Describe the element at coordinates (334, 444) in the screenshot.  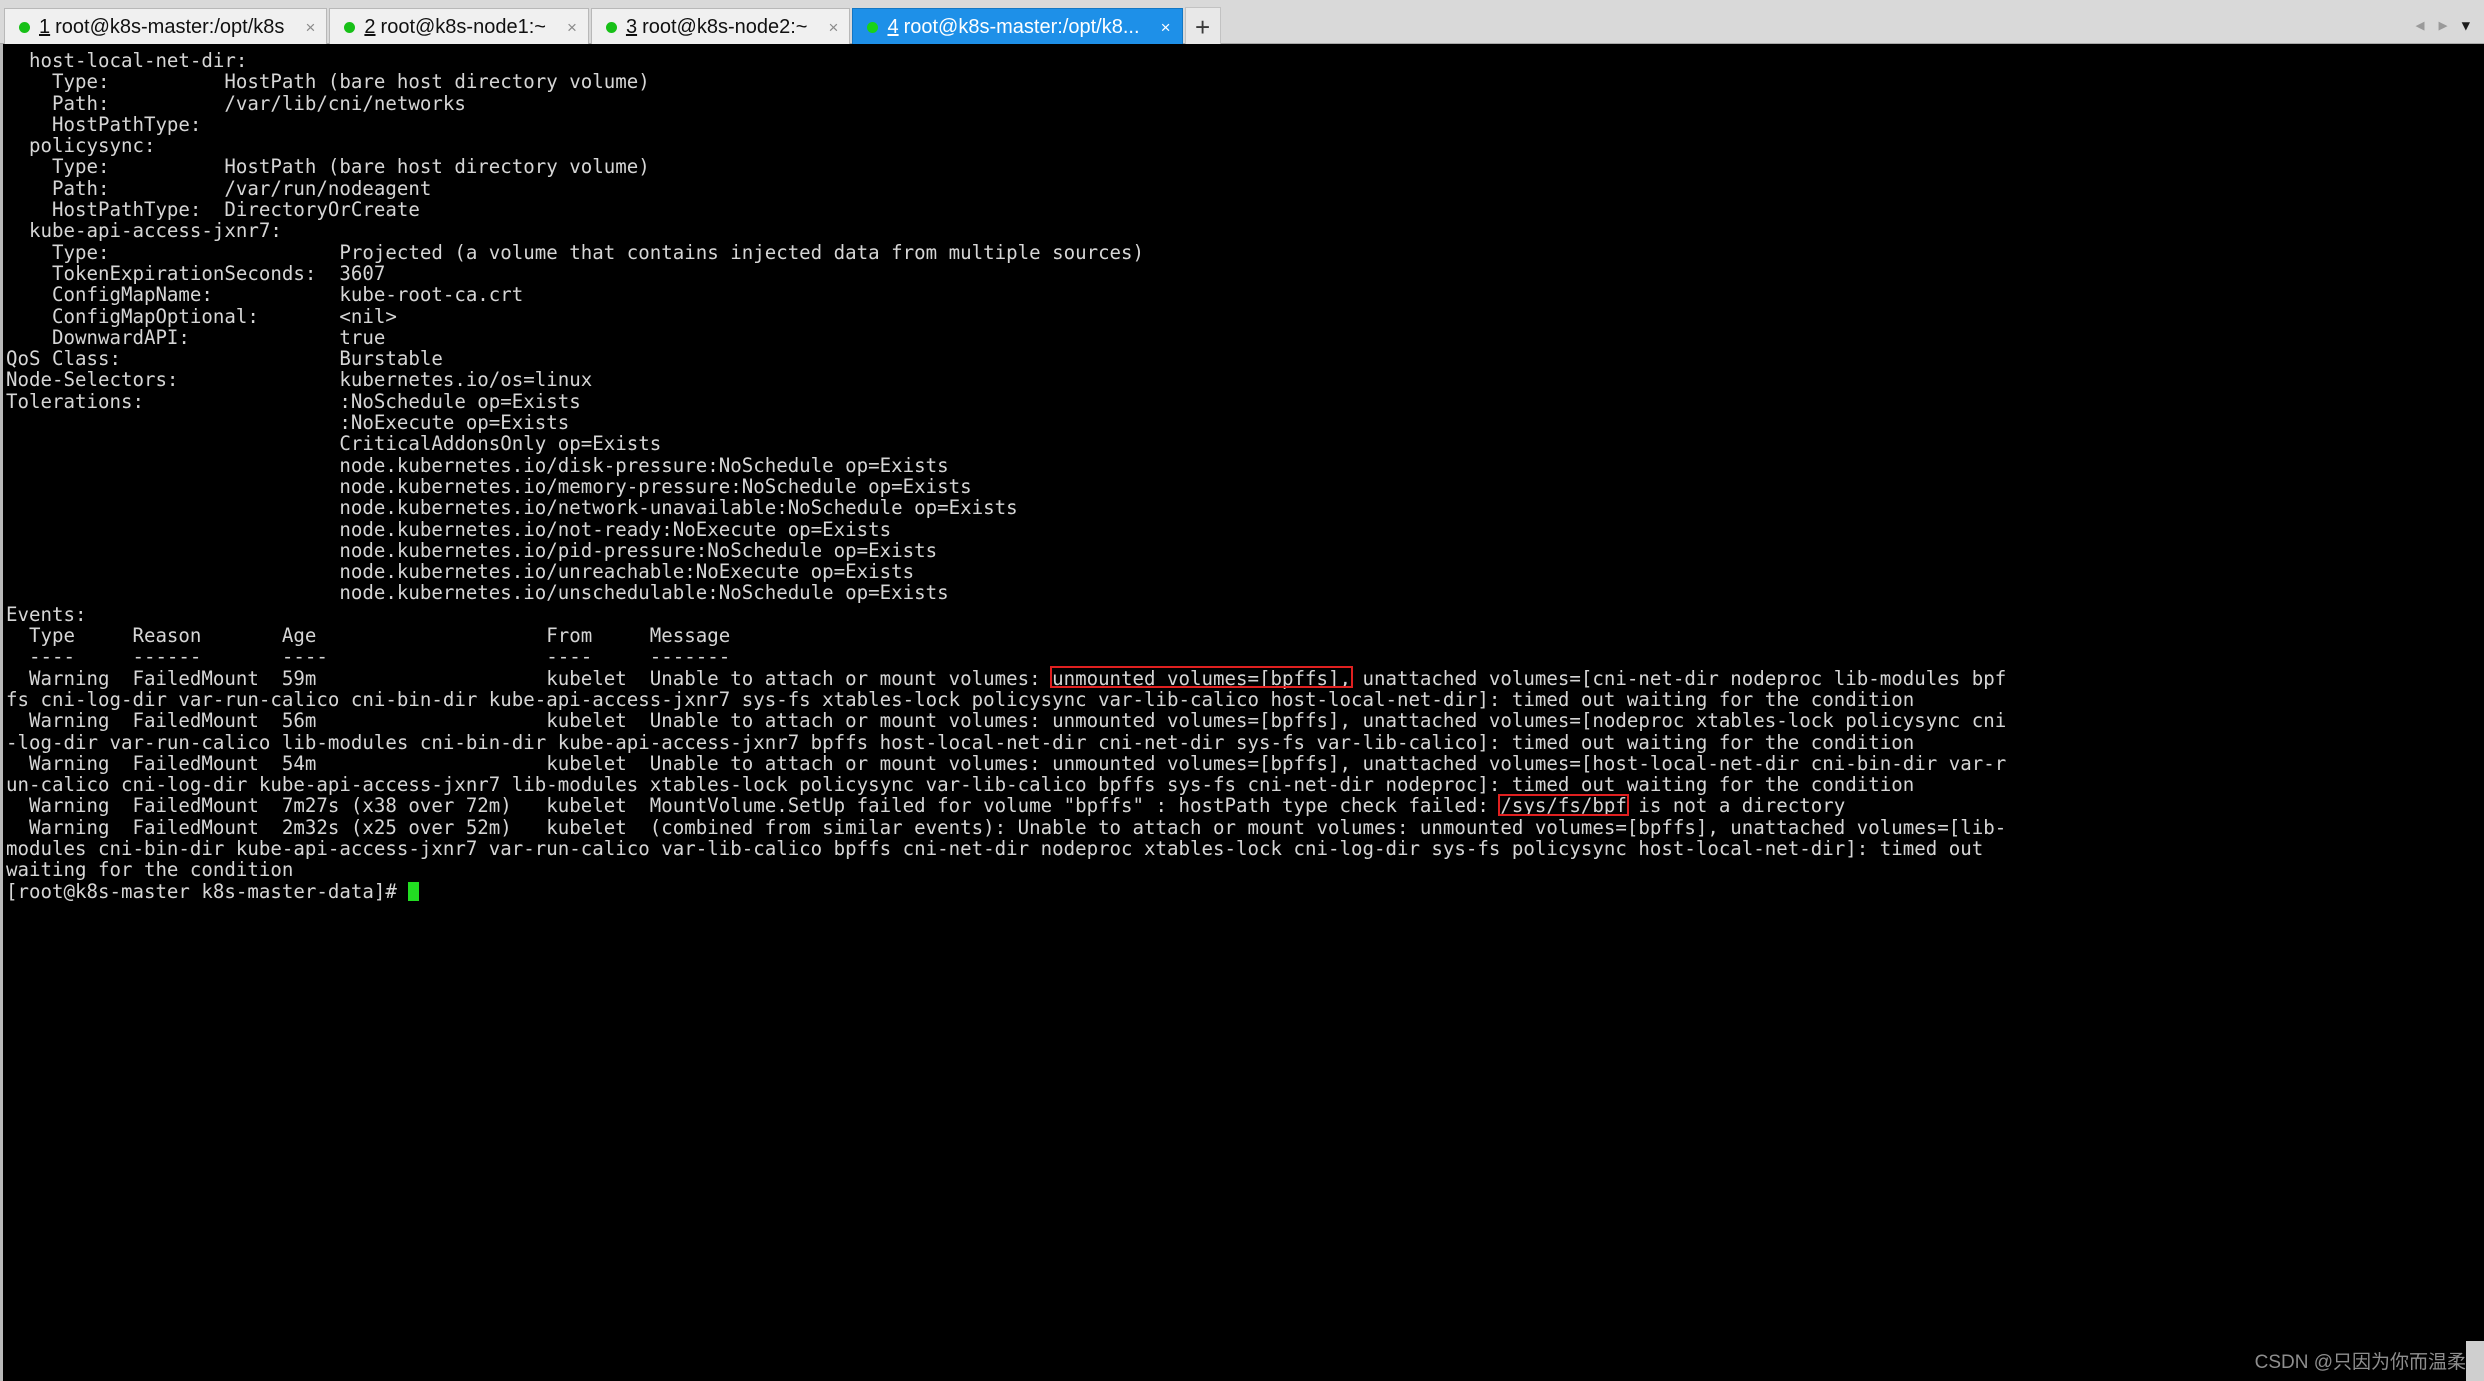
I see `terminal-line: CriticalAddonsOnly op=Exists` at that location.